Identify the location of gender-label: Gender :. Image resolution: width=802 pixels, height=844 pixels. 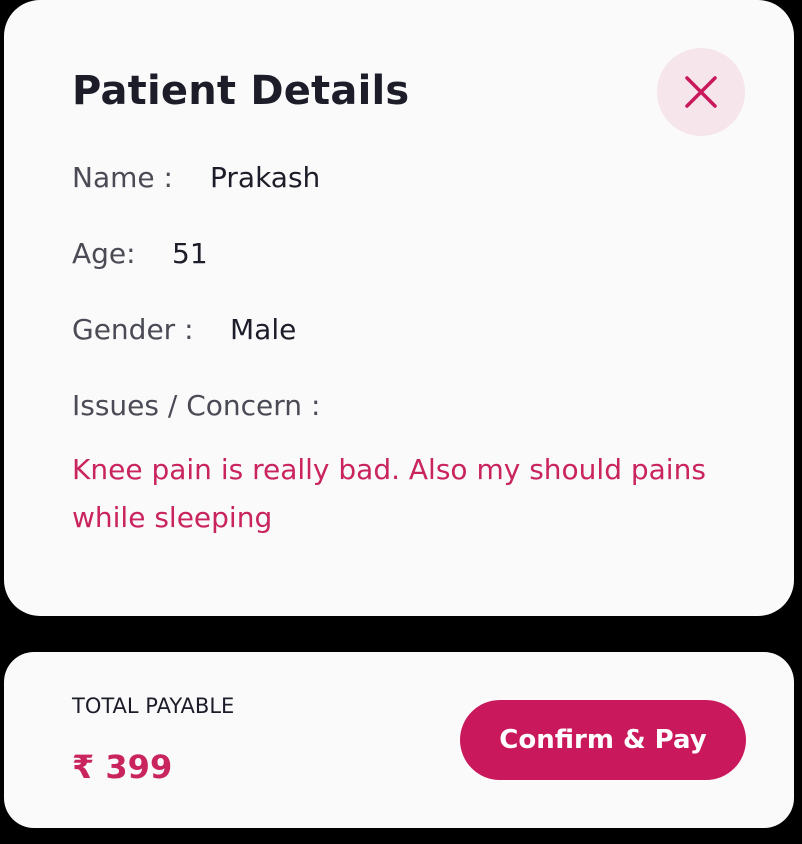
(133, 329).